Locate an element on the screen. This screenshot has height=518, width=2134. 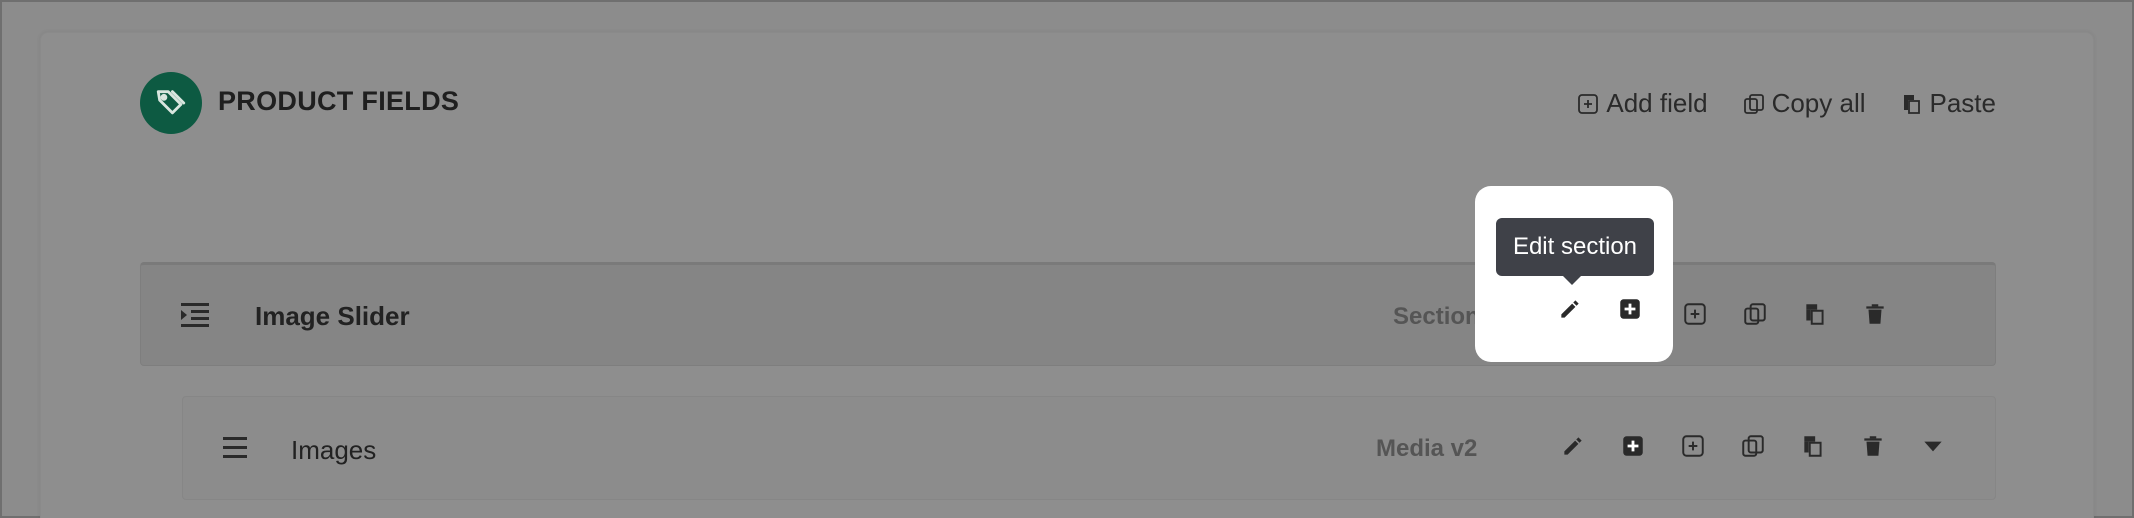
field-icons is located at coordinates (1753, 446).